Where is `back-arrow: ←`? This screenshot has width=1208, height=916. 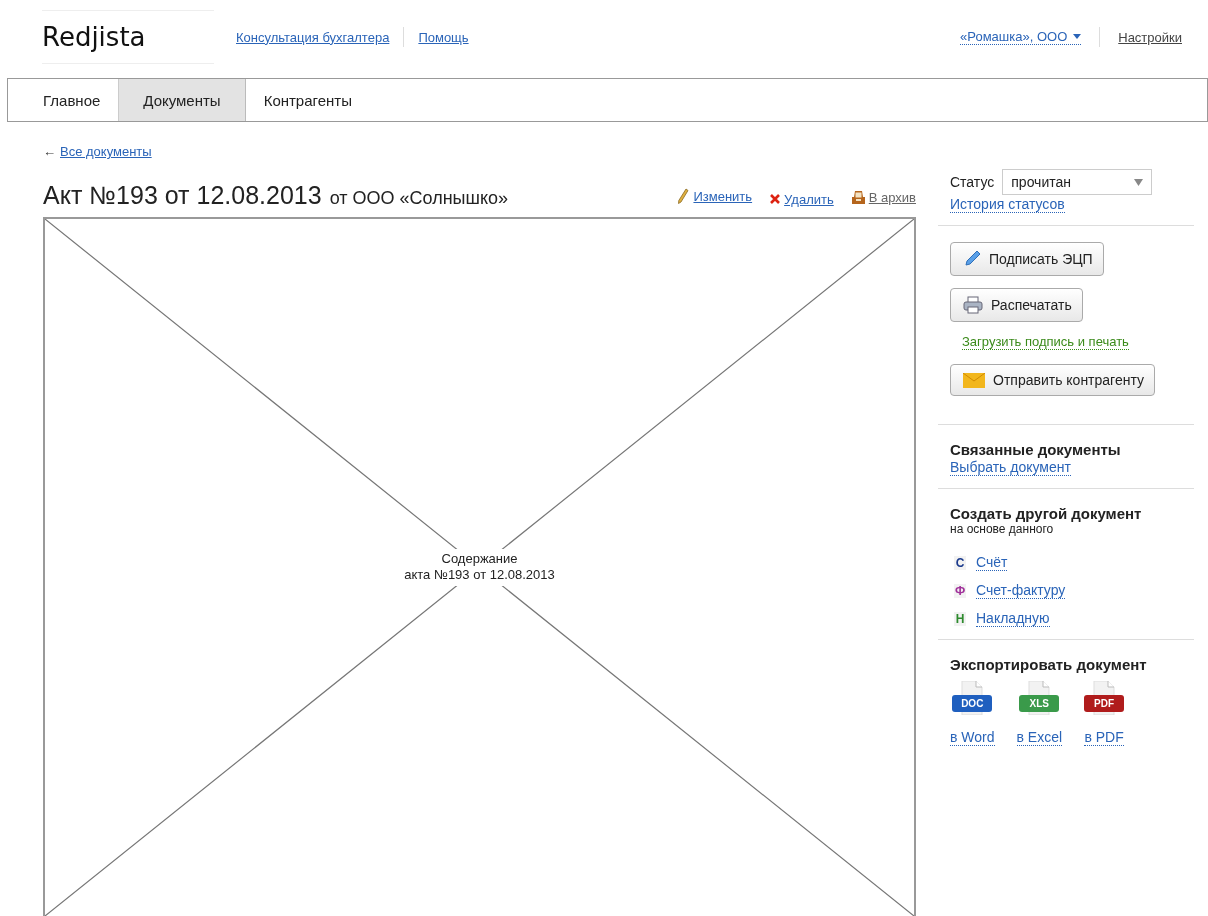 back-arrow: ← is located at coordinates (49, 151).